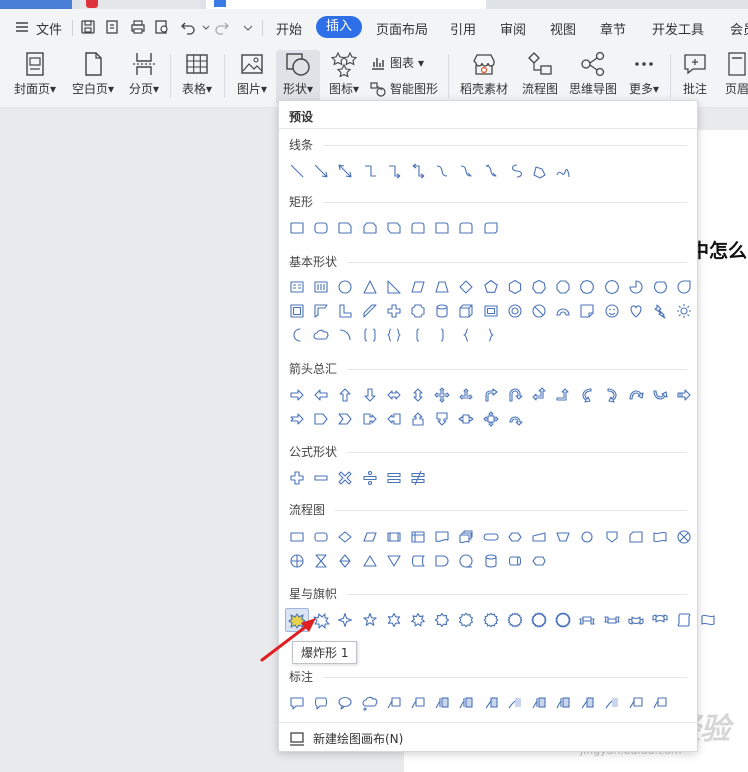 The image size is (748, 772). Describe the element at coordinates (611, 395) in the screenshot. I see `shape-acurvl-icon` at that location.